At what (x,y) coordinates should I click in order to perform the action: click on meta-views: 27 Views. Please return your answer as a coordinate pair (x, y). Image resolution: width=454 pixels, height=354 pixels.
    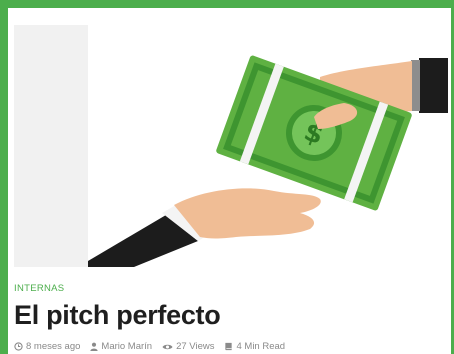
    Looking at the image, I should click on (188, 346).